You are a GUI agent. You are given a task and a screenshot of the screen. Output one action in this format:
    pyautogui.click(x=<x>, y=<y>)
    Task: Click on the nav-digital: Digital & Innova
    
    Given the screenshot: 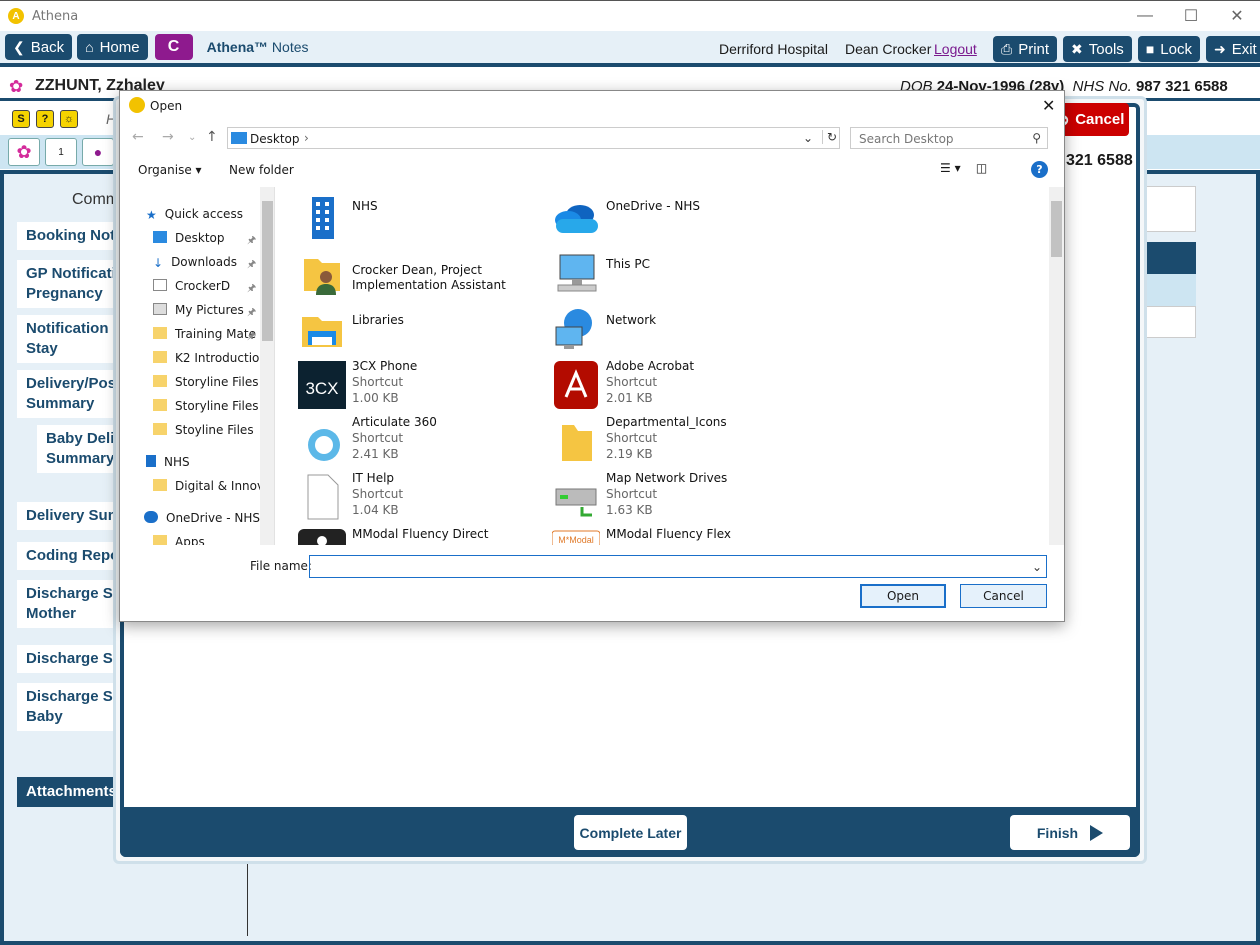 What is the action you would take?
    pyautogui.click(x=212, y=486)
    